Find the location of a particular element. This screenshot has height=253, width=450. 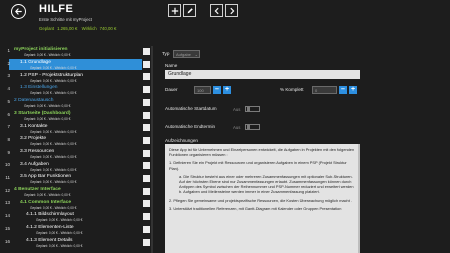

task-row-number: 11 is located at coordinates (7, 177).